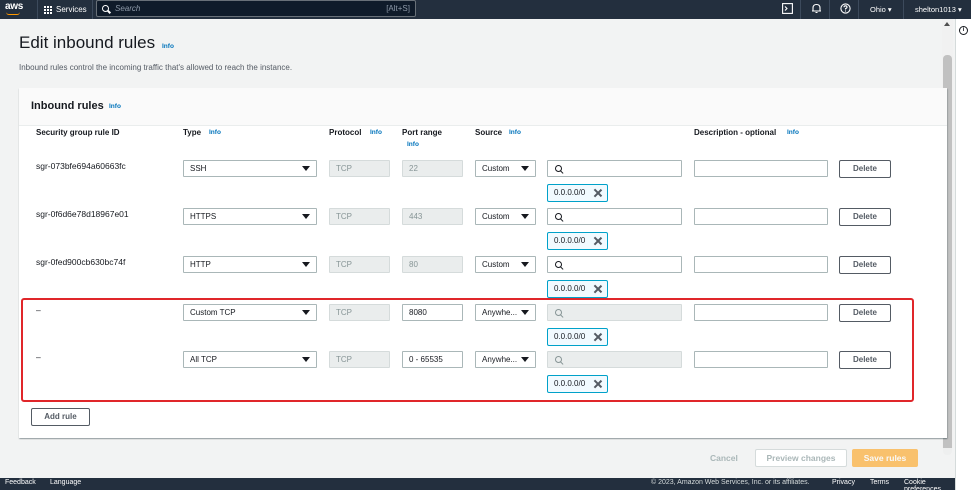 The height and width of the screenshot is (490, 971). What do you see at coordinates (885, 458) in the screenshot?
I see `save-rules-button: Save rules` at bounding box center [885, 458].